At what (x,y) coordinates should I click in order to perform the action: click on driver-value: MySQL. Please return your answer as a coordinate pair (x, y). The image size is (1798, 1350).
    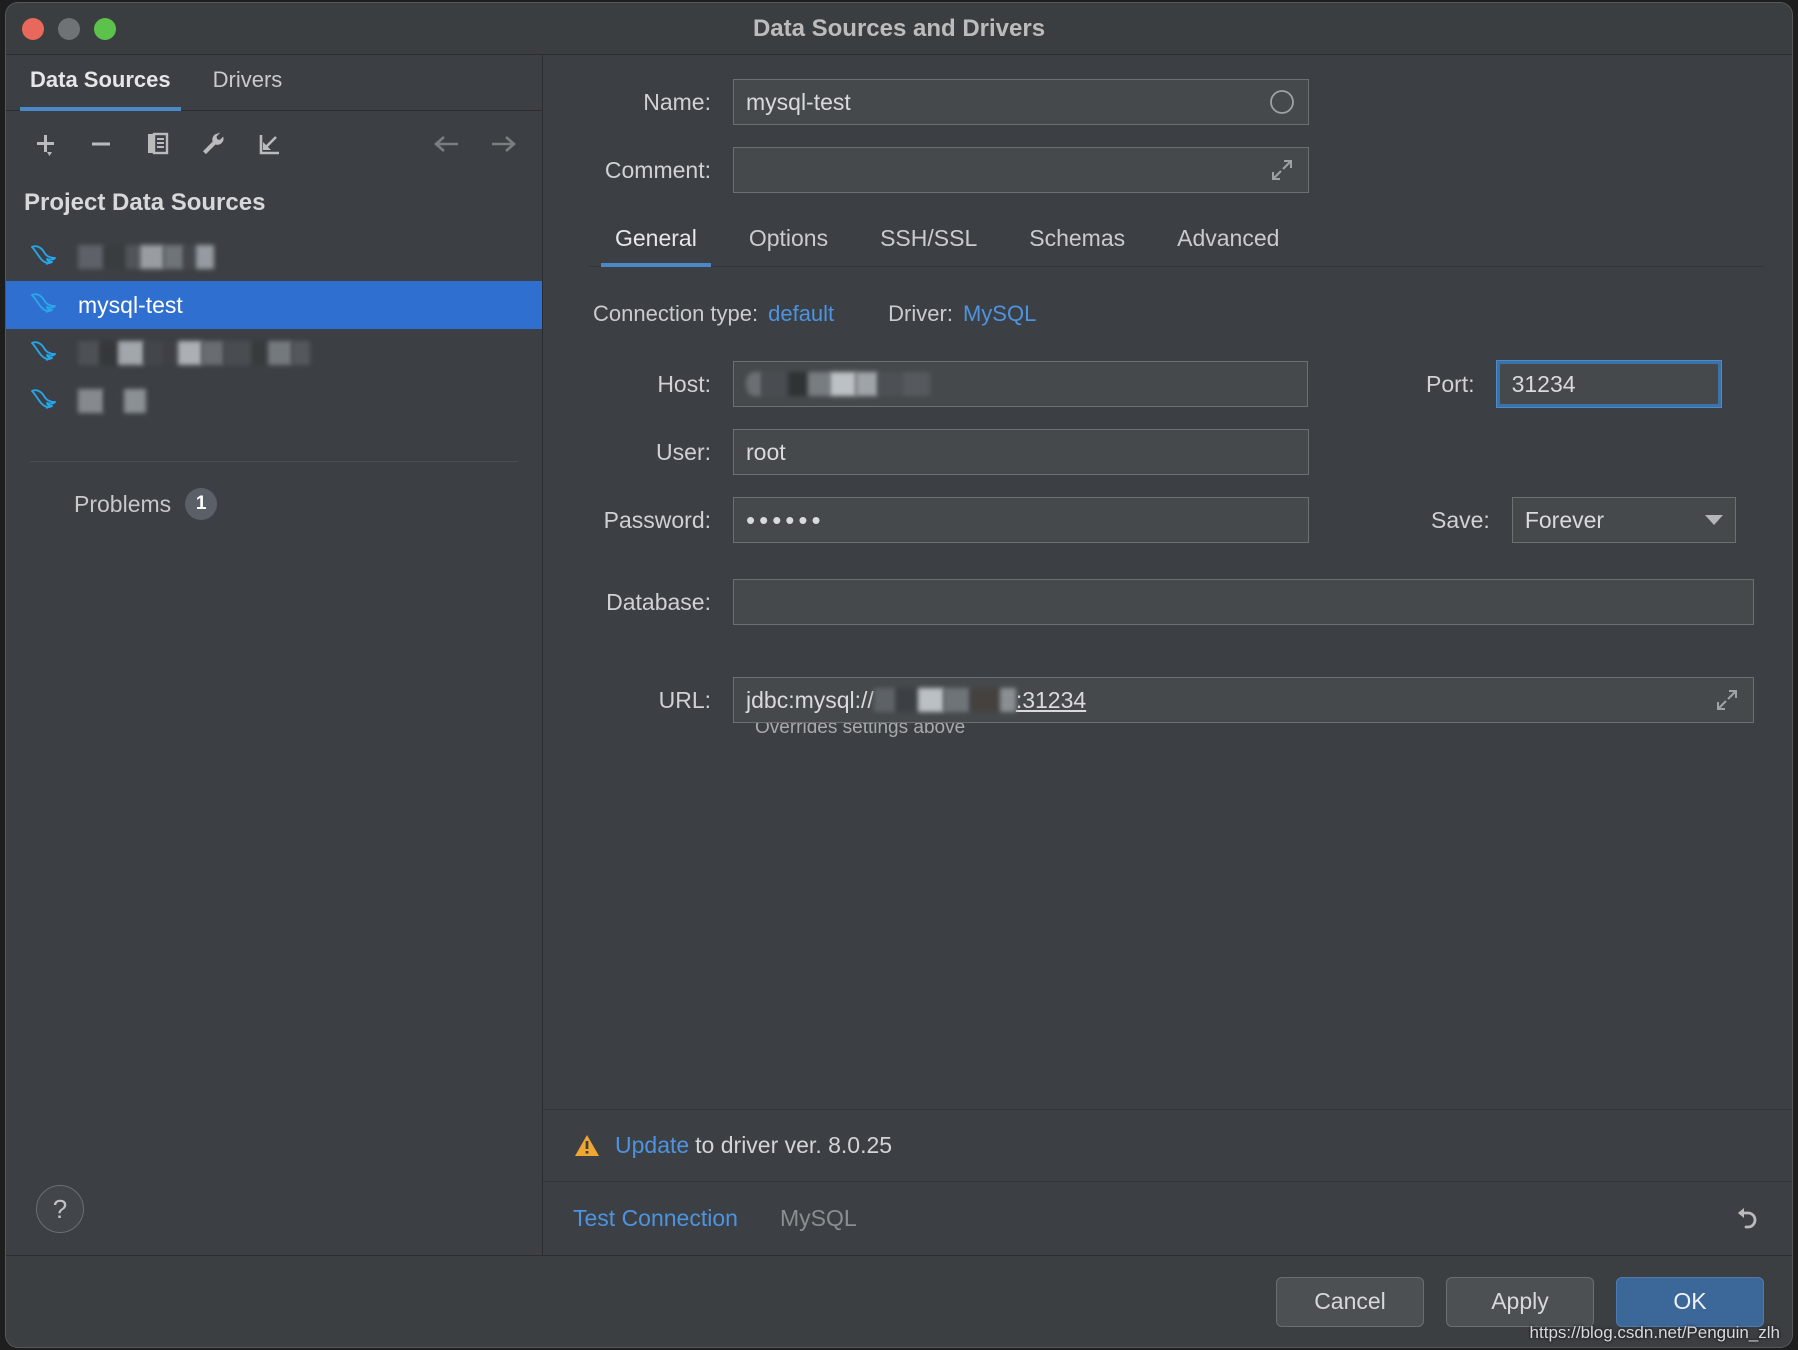
    Looking at the image, I should click on (999, 314).